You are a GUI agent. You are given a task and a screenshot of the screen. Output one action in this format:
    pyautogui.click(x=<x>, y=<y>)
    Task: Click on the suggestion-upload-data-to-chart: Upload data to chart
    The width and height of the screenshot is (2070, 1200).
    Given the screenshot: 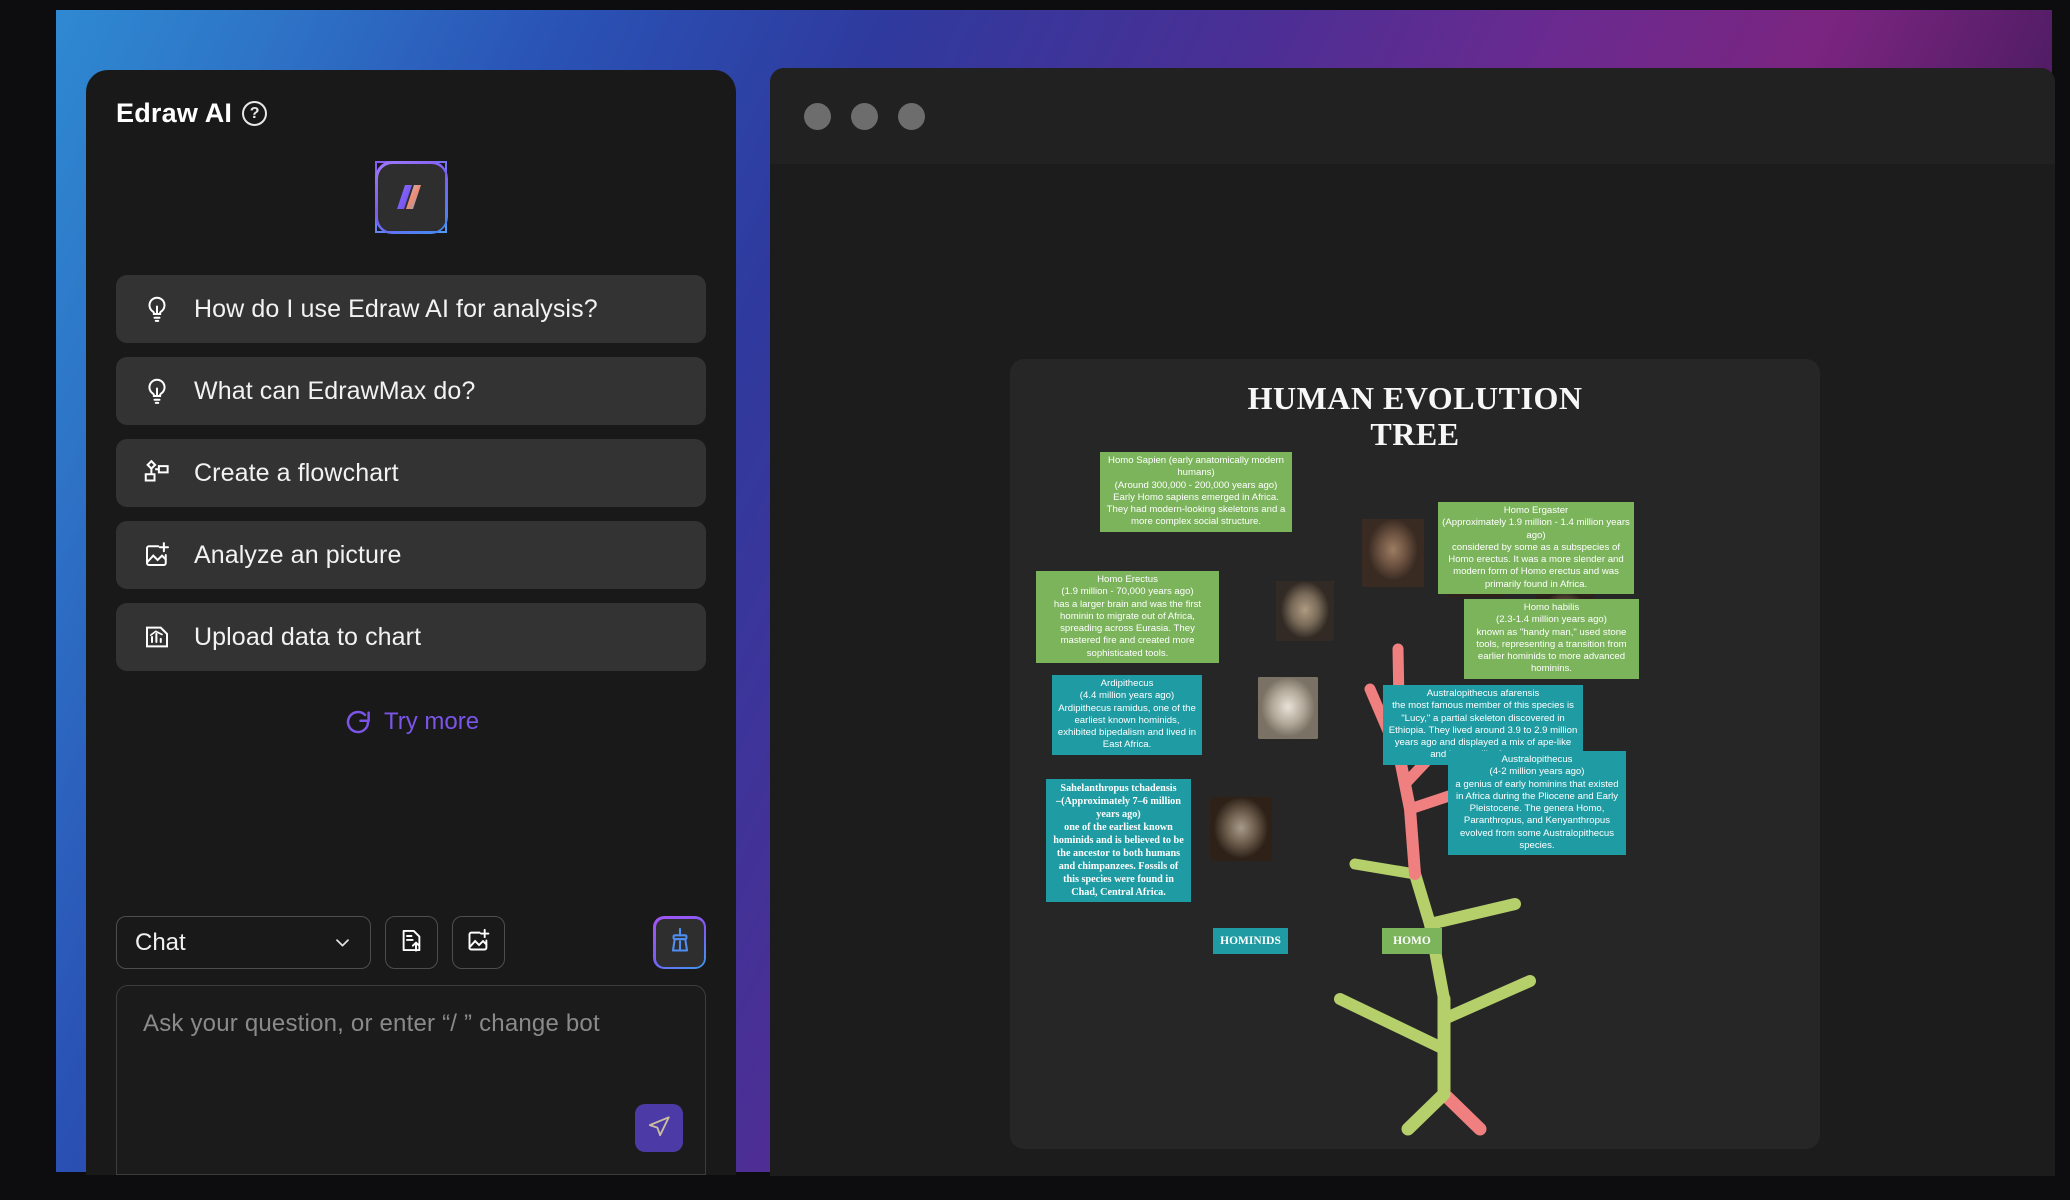 What is the action you would take?
    pyautogui.click(x=411, y=637)
    